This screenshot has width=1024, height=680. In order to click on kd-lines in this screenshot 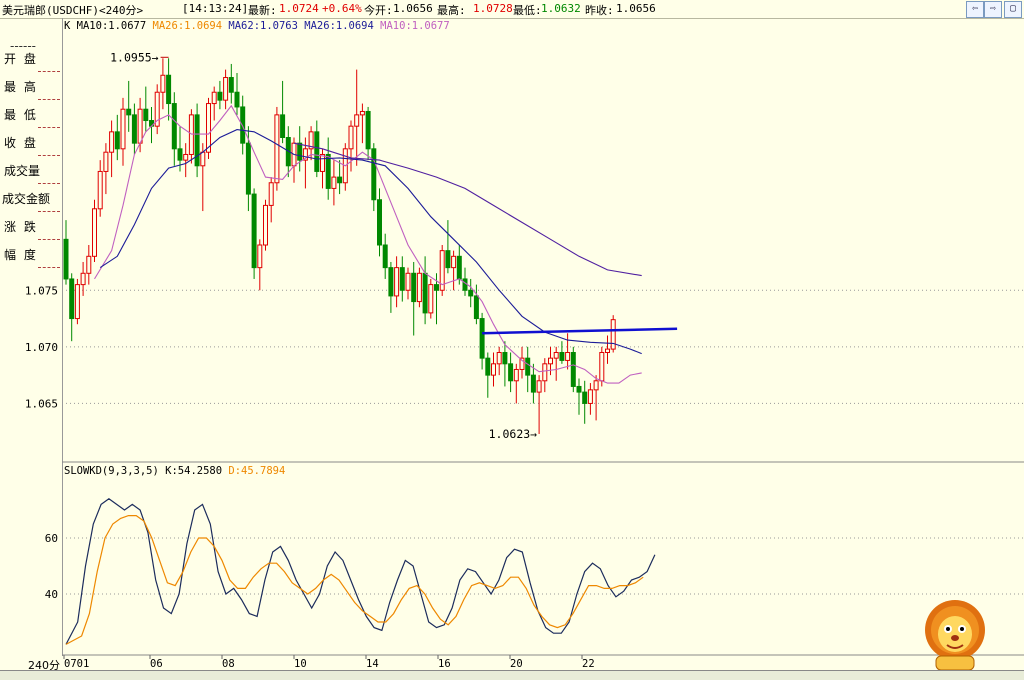, I will do `click(360, 571)`.